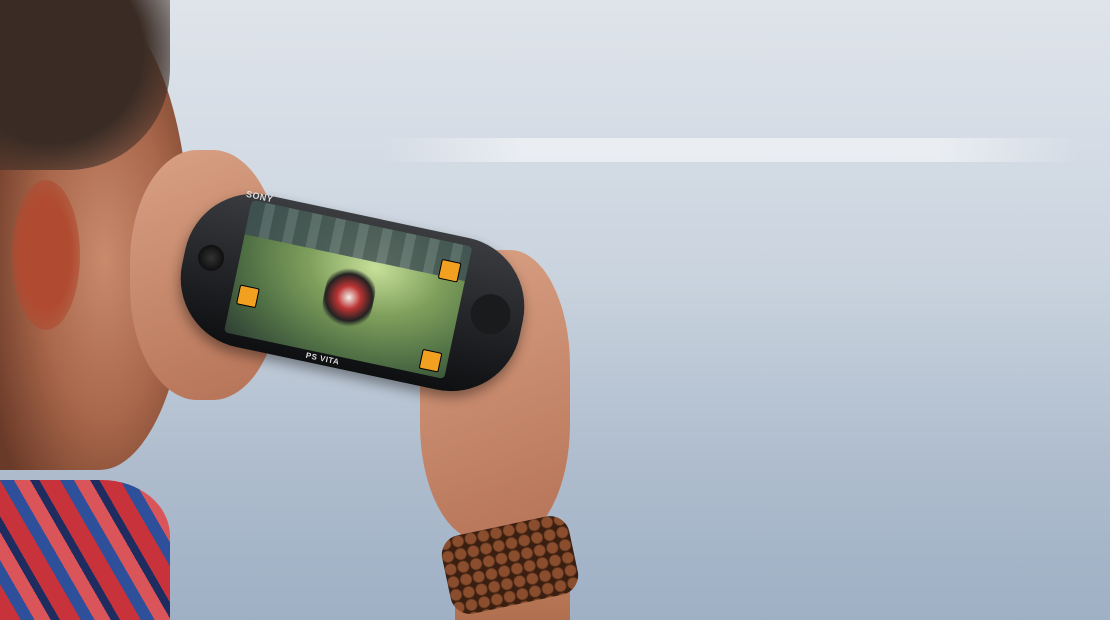 Image resolution: width=1110 pixels, height=620 pixels. I want to click on face-buttons, so click(490, 314).